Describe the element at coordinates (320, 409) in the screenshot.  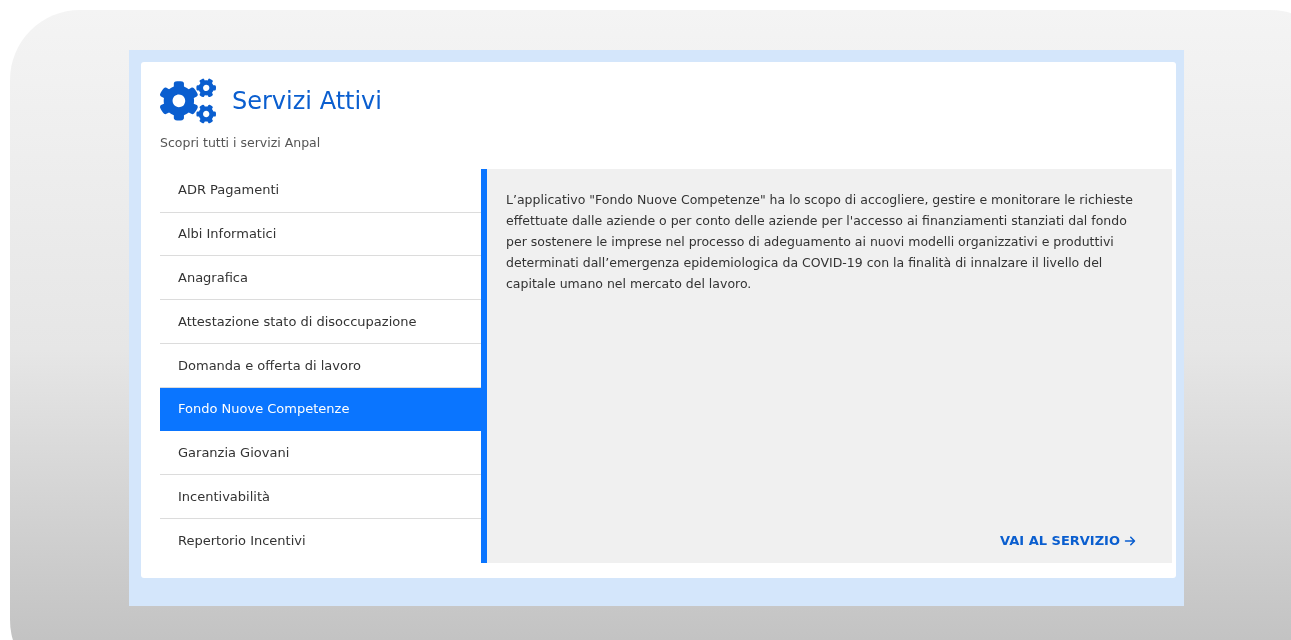
I see `service-item: Fondo Nuove Competenze` at that location.